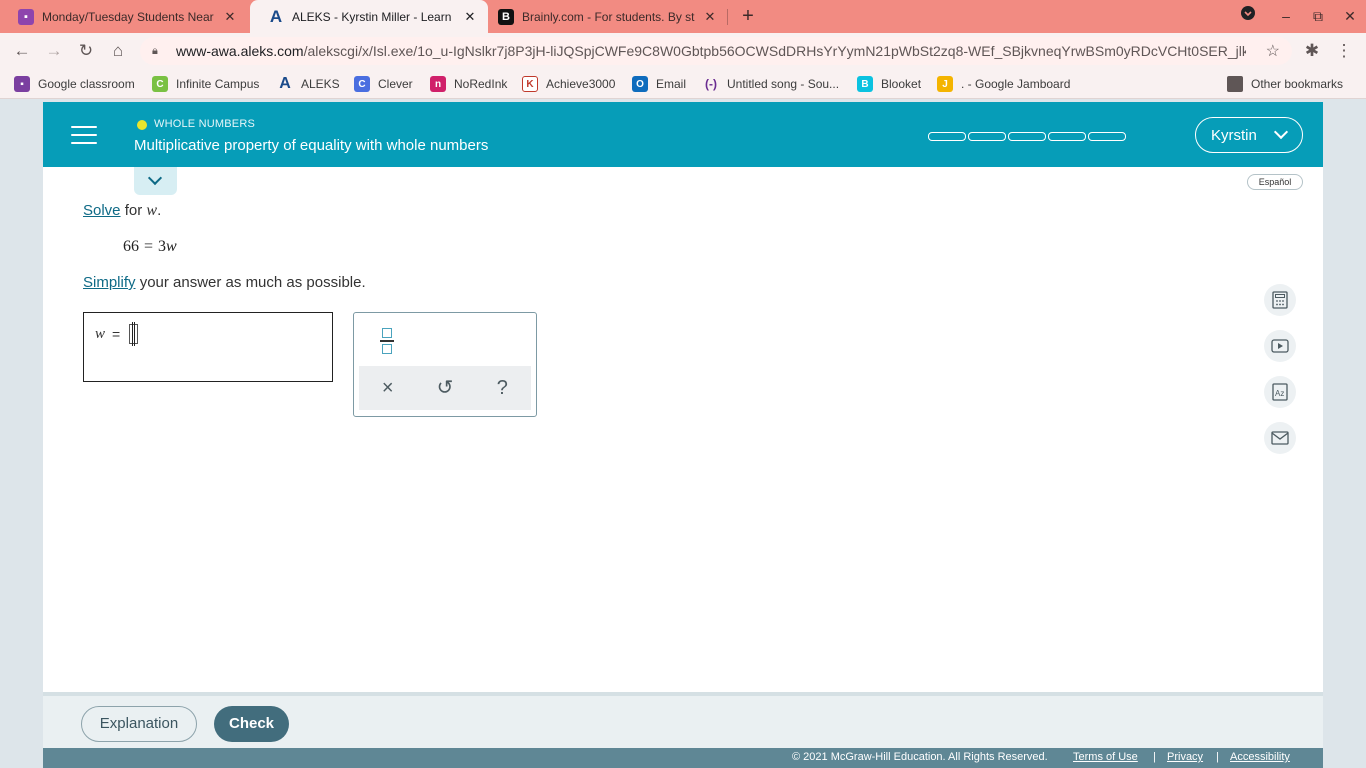 The height and width of the screenshot is (768, 1366). I want to click on text-cursor-icon, so click(133, 334).